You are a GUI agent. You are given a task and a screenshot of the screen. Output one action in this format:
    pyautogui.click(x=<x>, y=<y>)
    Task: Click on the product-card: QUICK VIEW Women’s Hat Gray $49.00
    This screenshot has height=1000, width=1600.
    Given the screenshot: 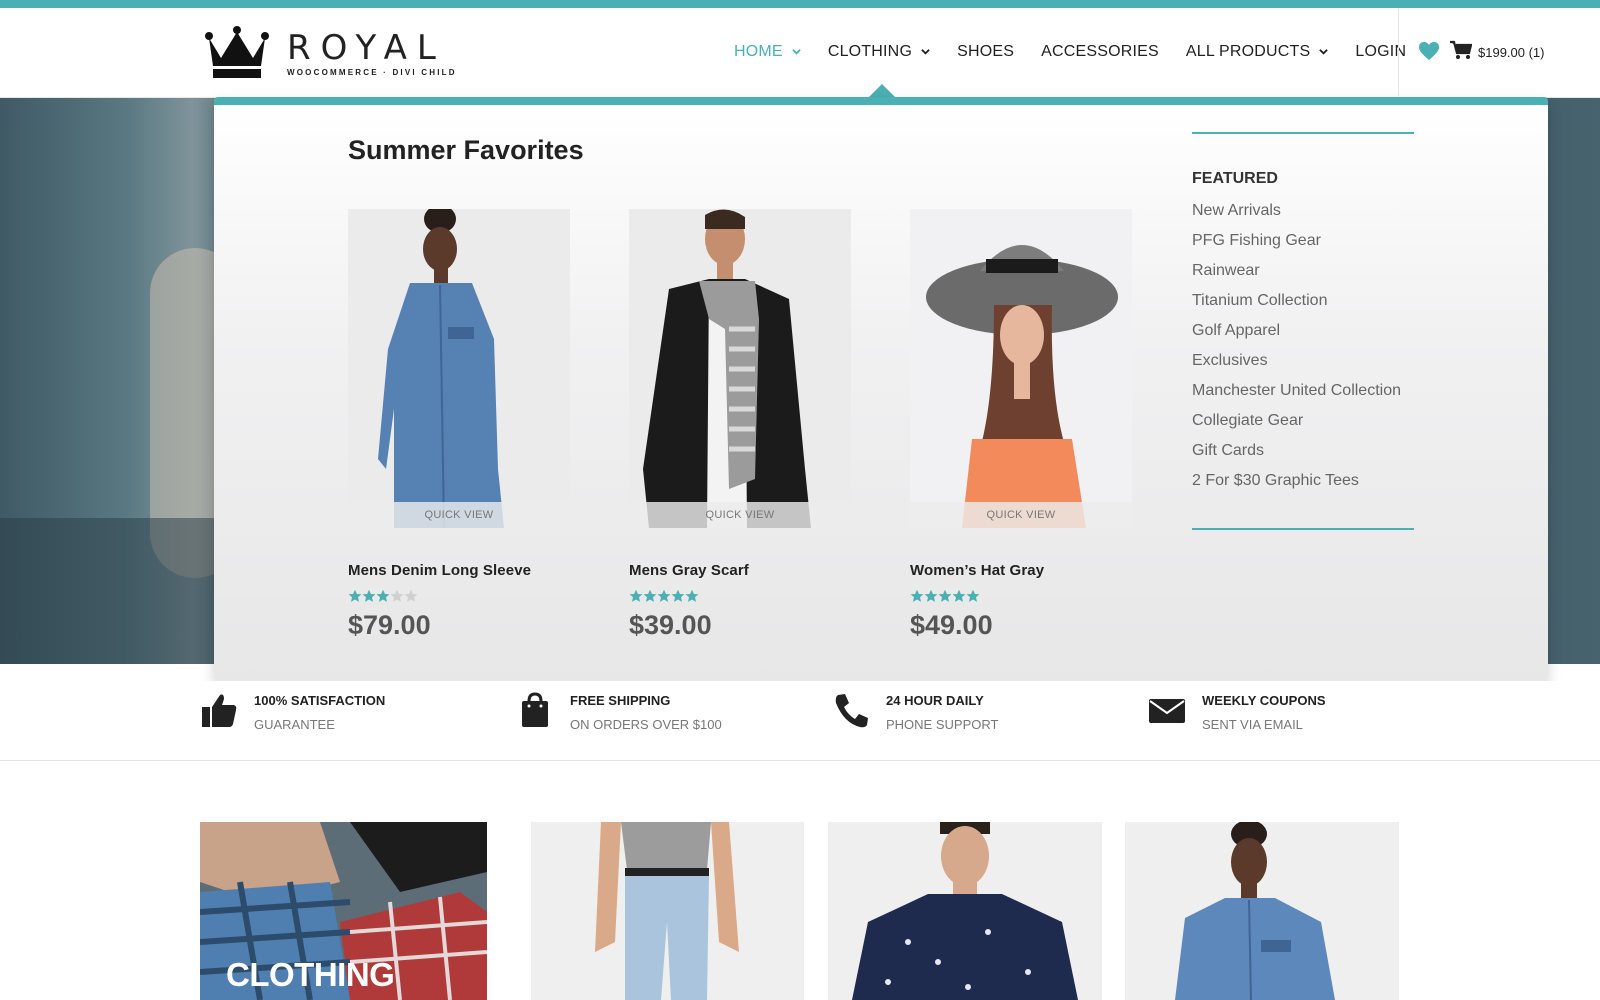 What is the action you would take?
    pyautogui.click(x=1022, y=425)
    